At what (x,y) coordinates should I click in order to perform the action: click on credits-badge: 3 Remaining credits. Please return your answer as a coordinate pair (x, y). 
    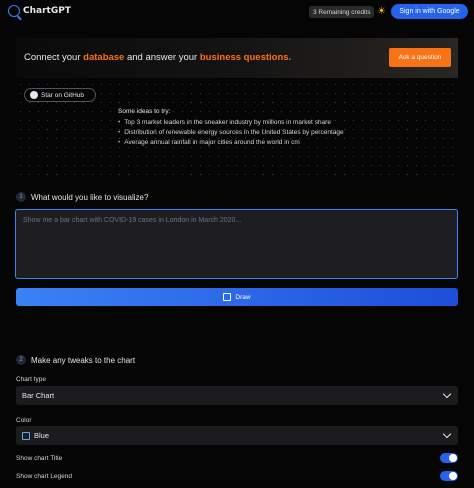
    Looking at the image, I should click on (342, 12).